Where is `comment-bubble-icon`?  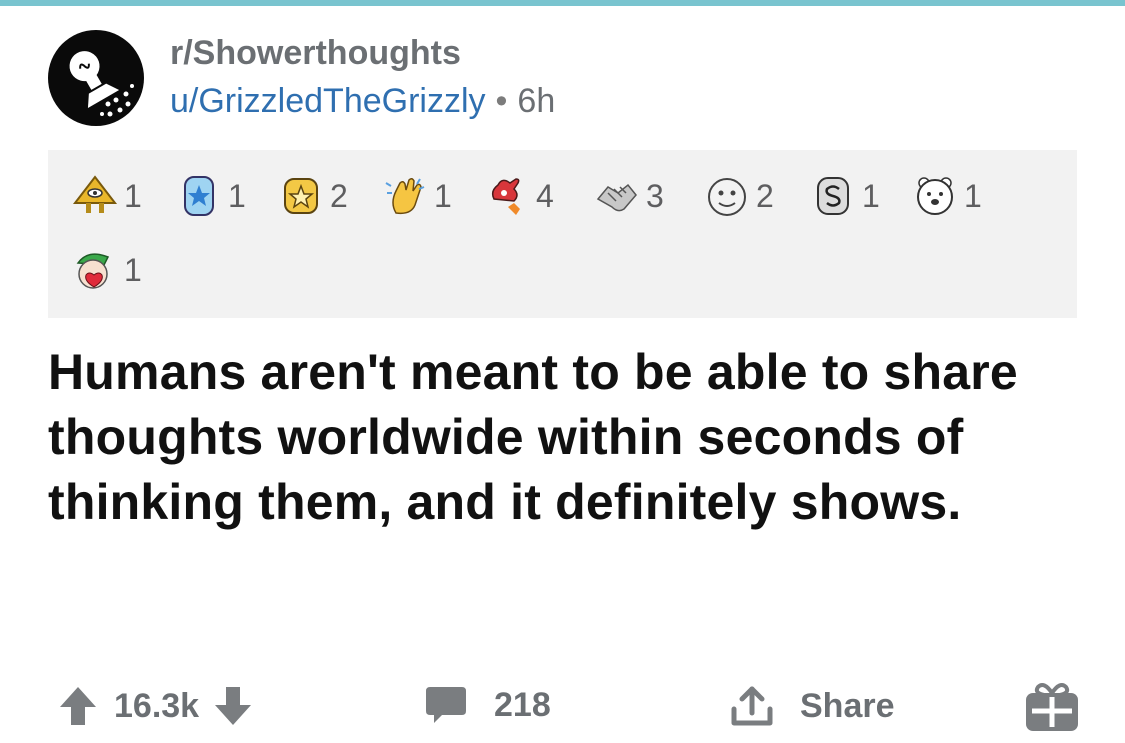 comment-bubble-icon is located at coordinates (446, 705).